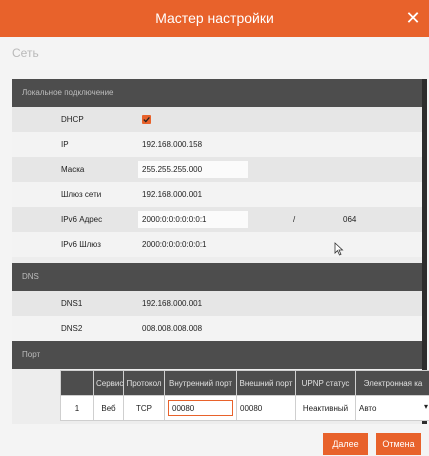  I want to click on internal-port-input: 00080, so click(200, 408).